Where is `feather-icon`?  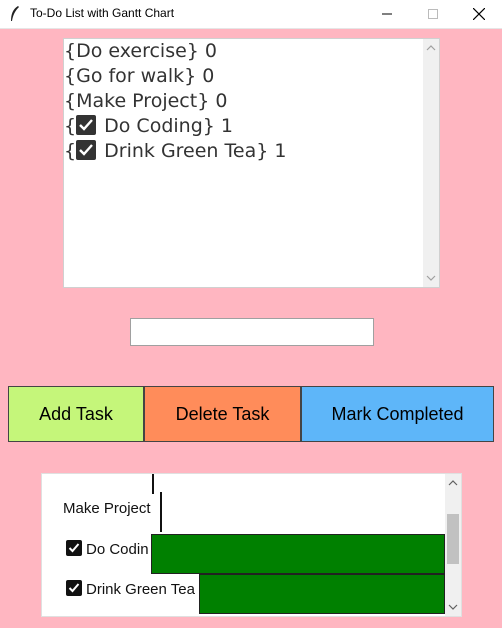
feather-icon is located at coordinates (15, 13).